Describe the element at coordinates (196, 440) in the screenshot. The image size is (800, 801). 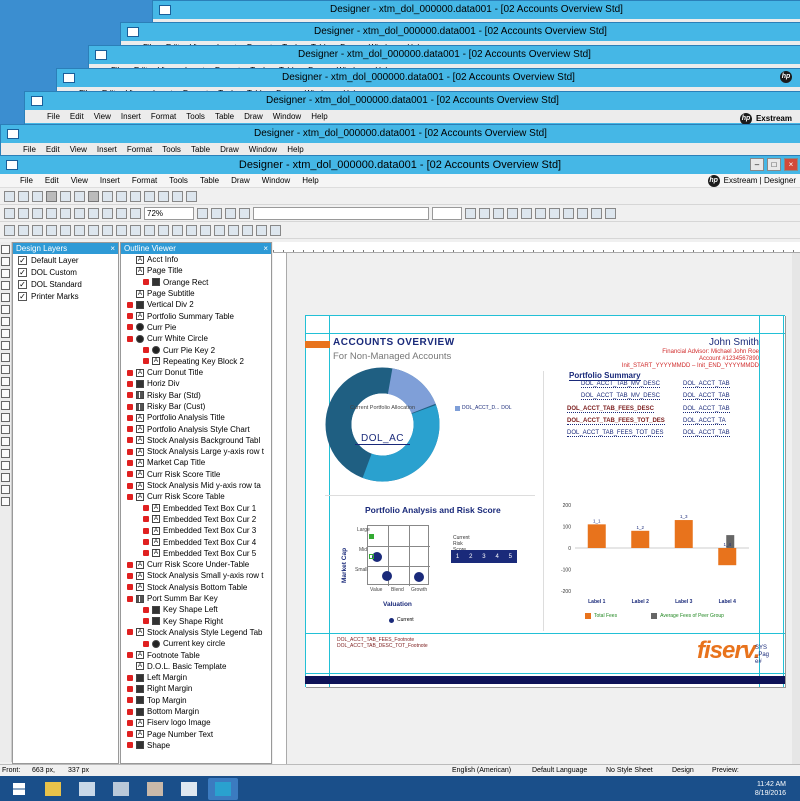
I see `outline-item: A Stock Analysis Background Tabl` at that location.